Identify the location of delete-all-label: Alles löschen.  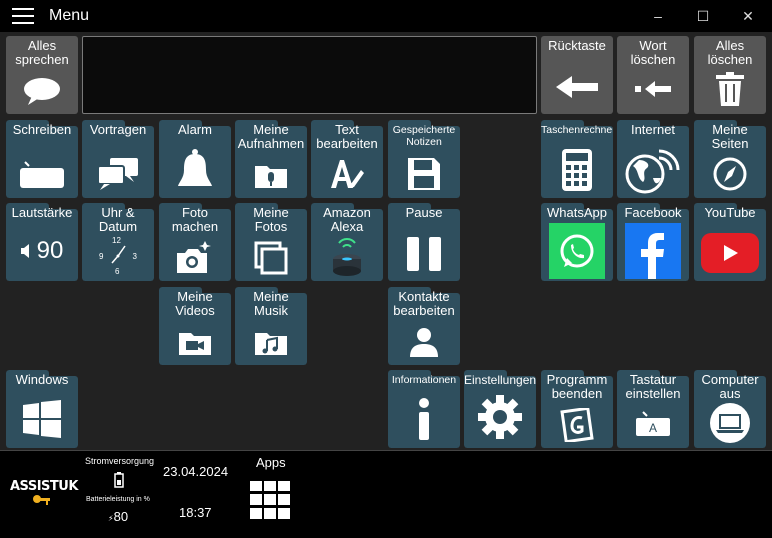
(730, 52).